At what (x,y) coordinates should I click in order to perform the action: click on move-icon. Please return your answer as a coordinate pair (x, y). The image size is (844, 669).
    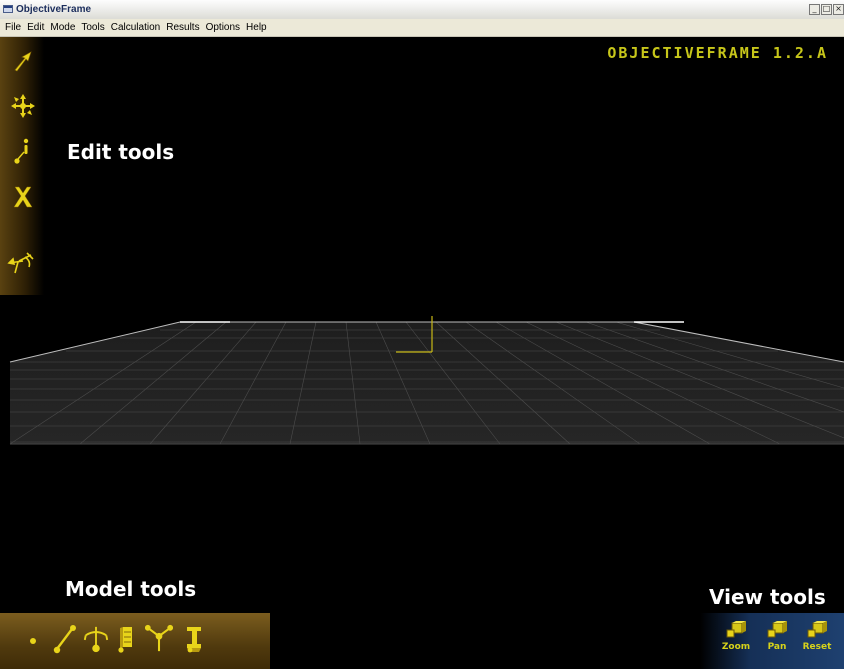
    Looking at the image, I should click on (23, 106).